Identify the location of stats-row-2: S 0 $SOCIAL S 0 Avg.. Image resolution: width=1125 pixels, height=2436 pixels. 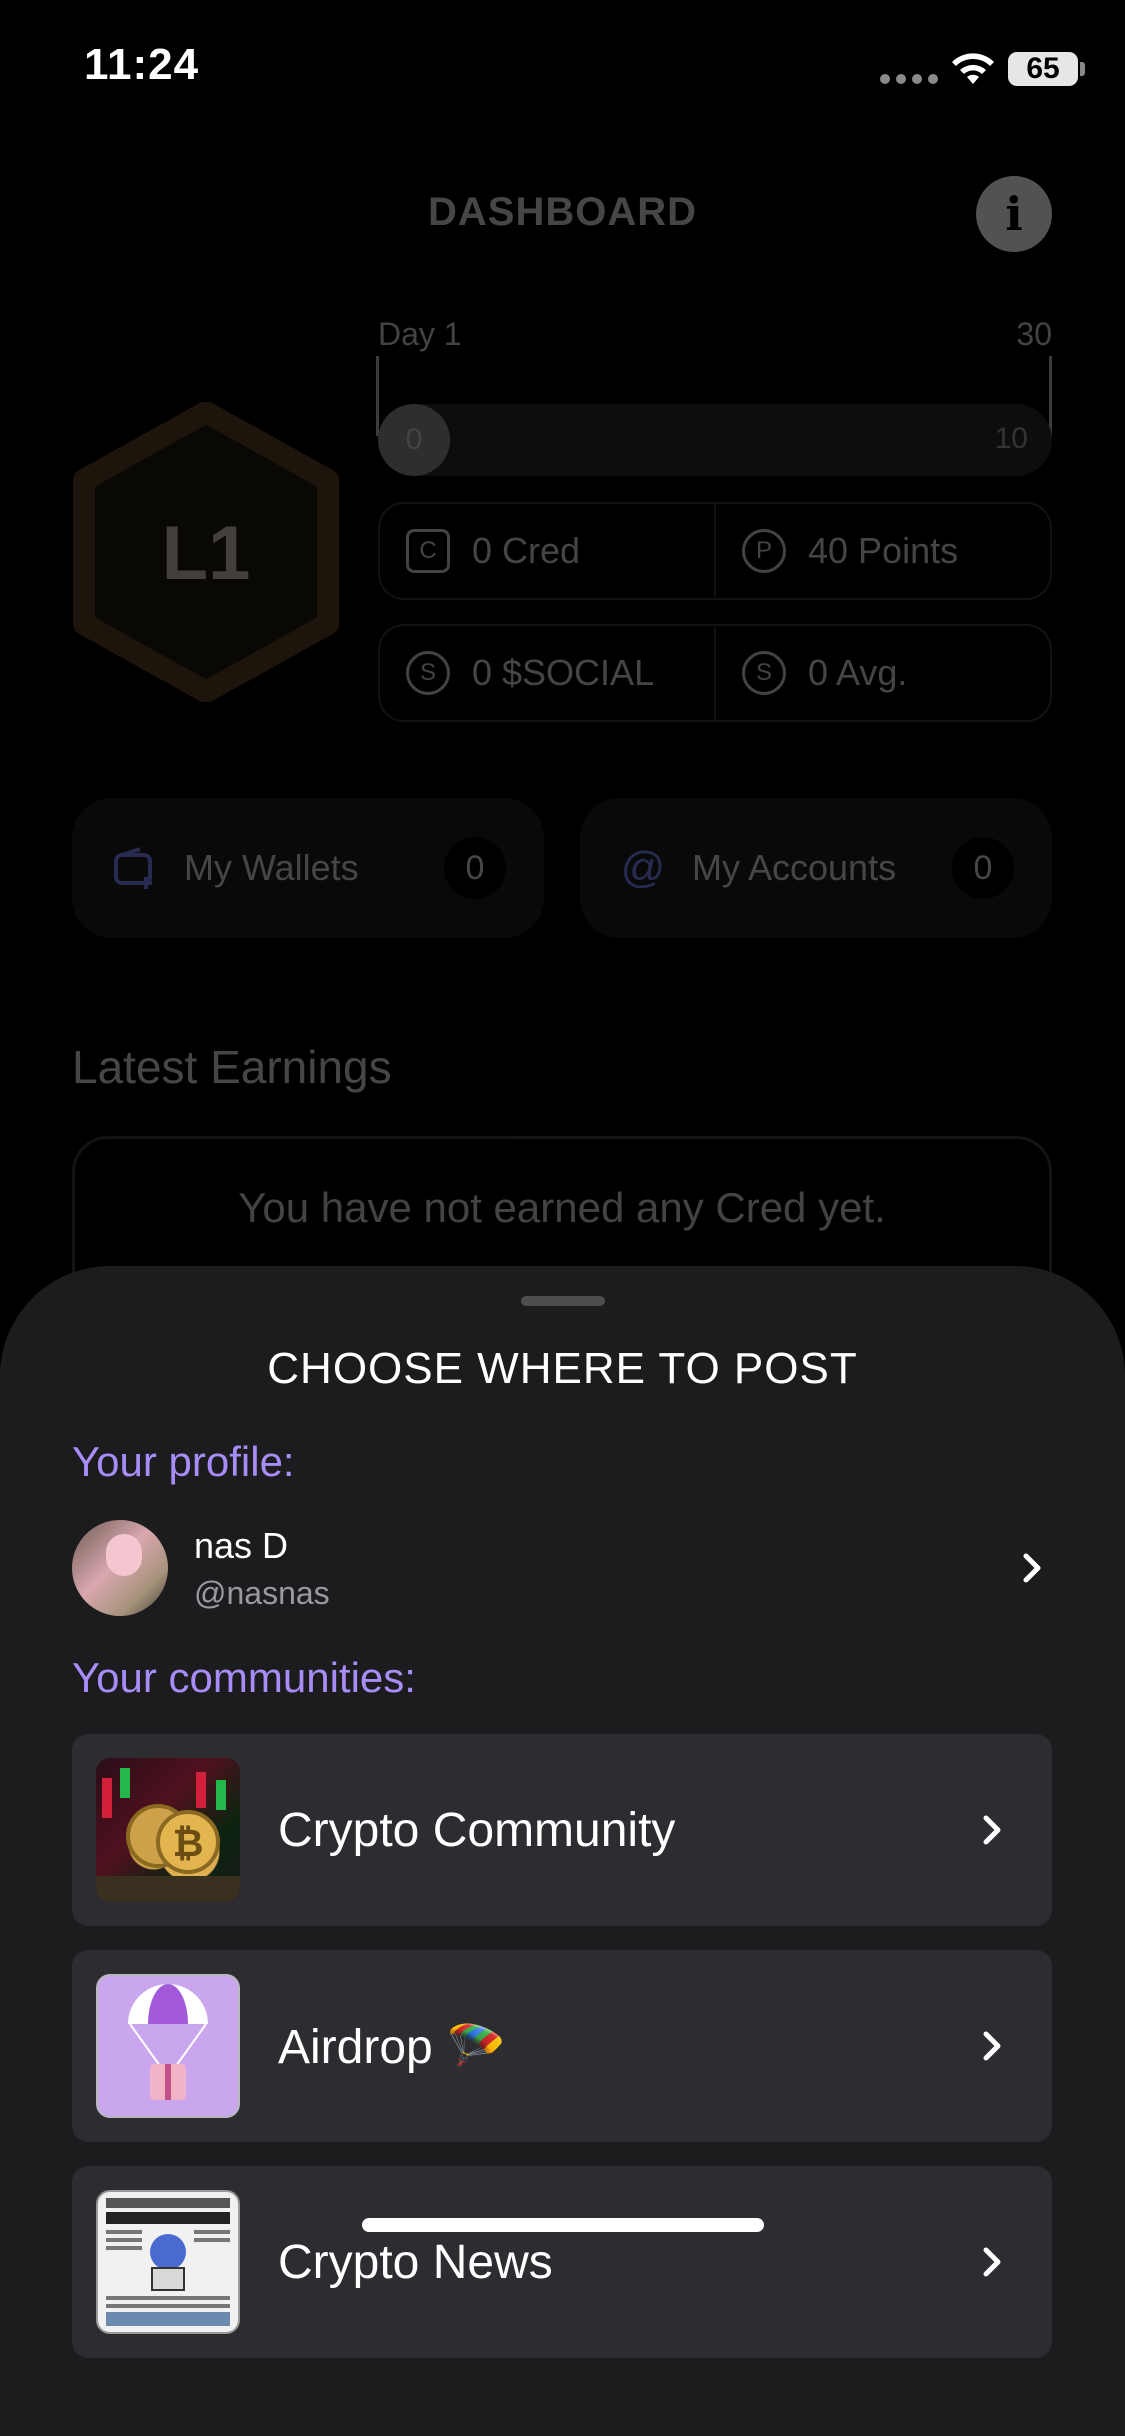
(715, 673).